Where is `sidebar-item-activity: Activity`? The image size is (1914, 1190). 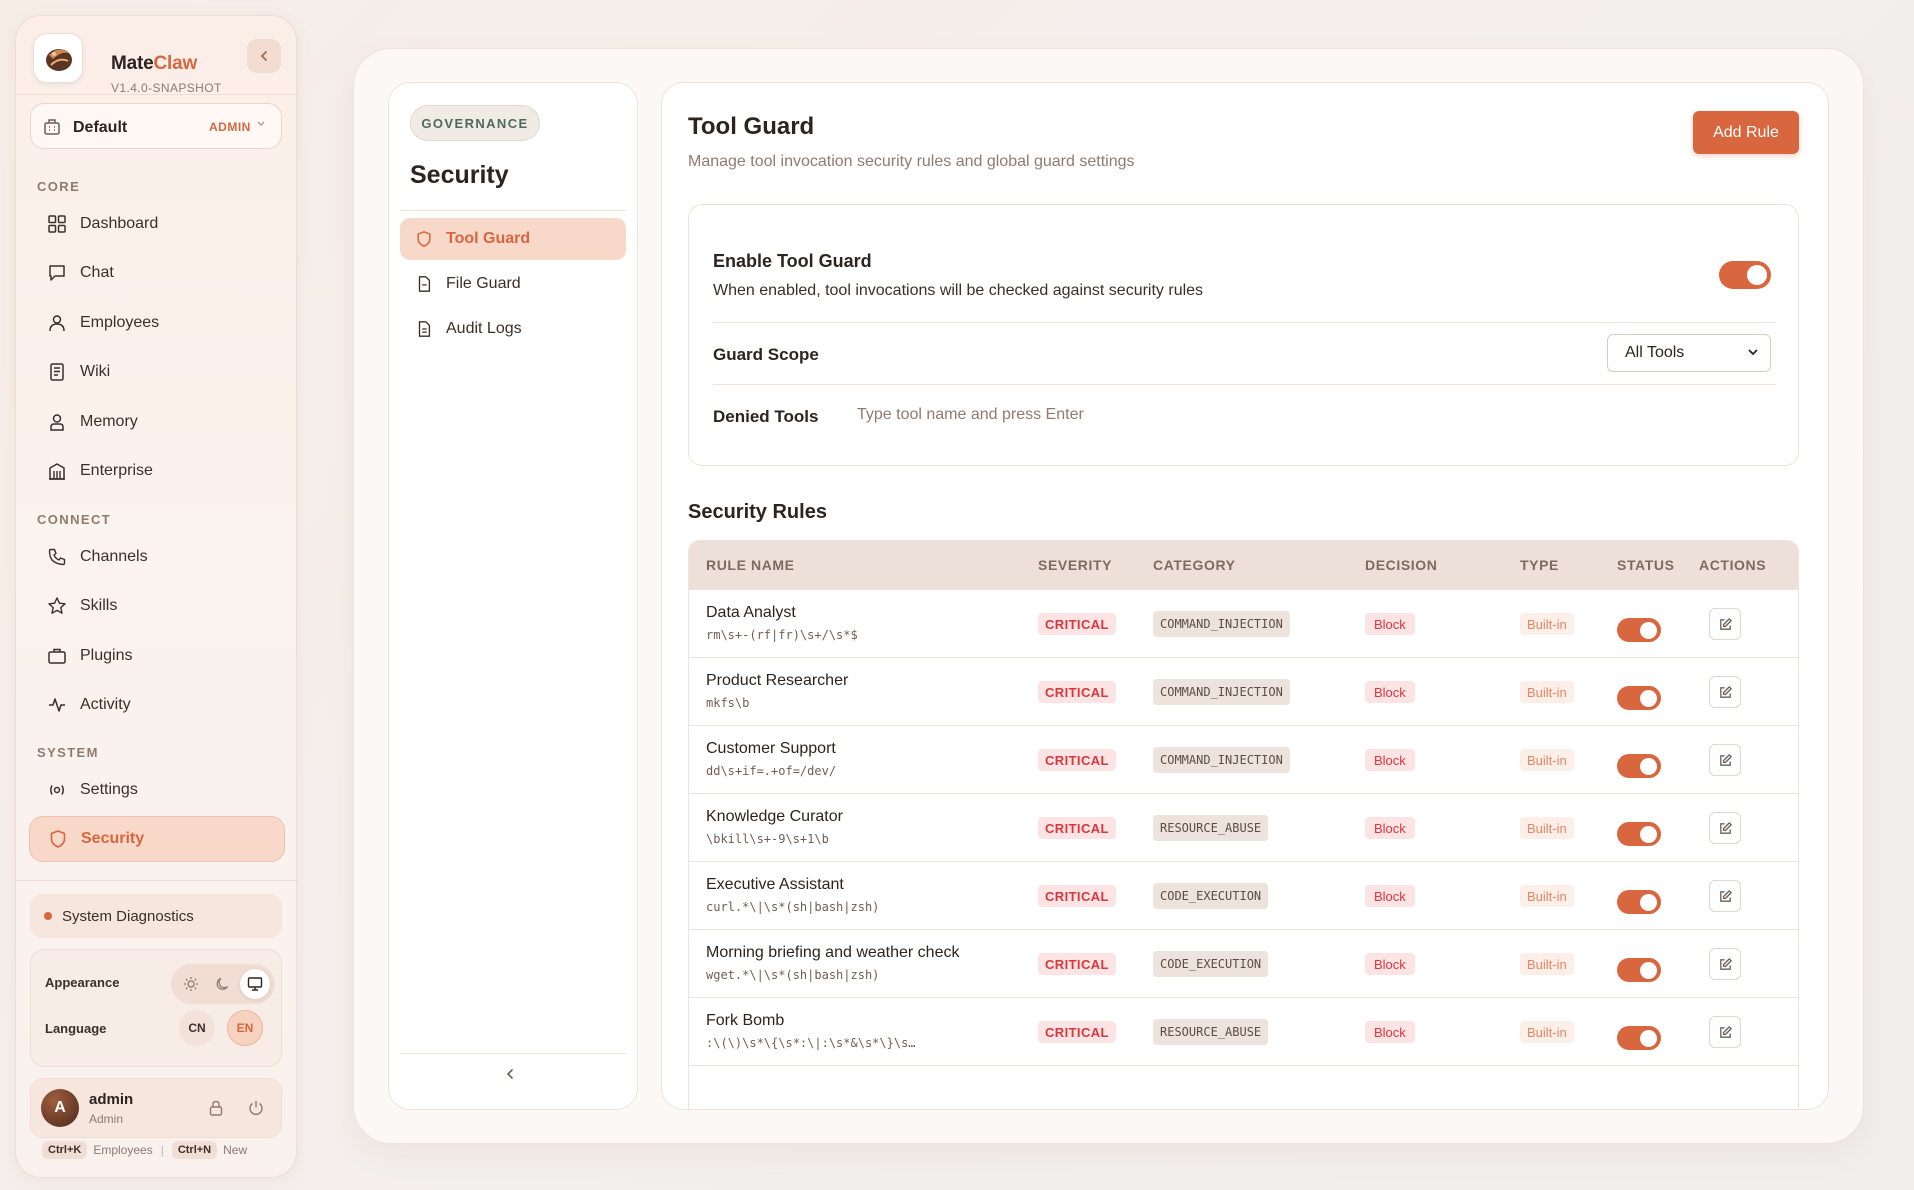
sidebar-item-activity: Activity is located at coordinates (157, 705).